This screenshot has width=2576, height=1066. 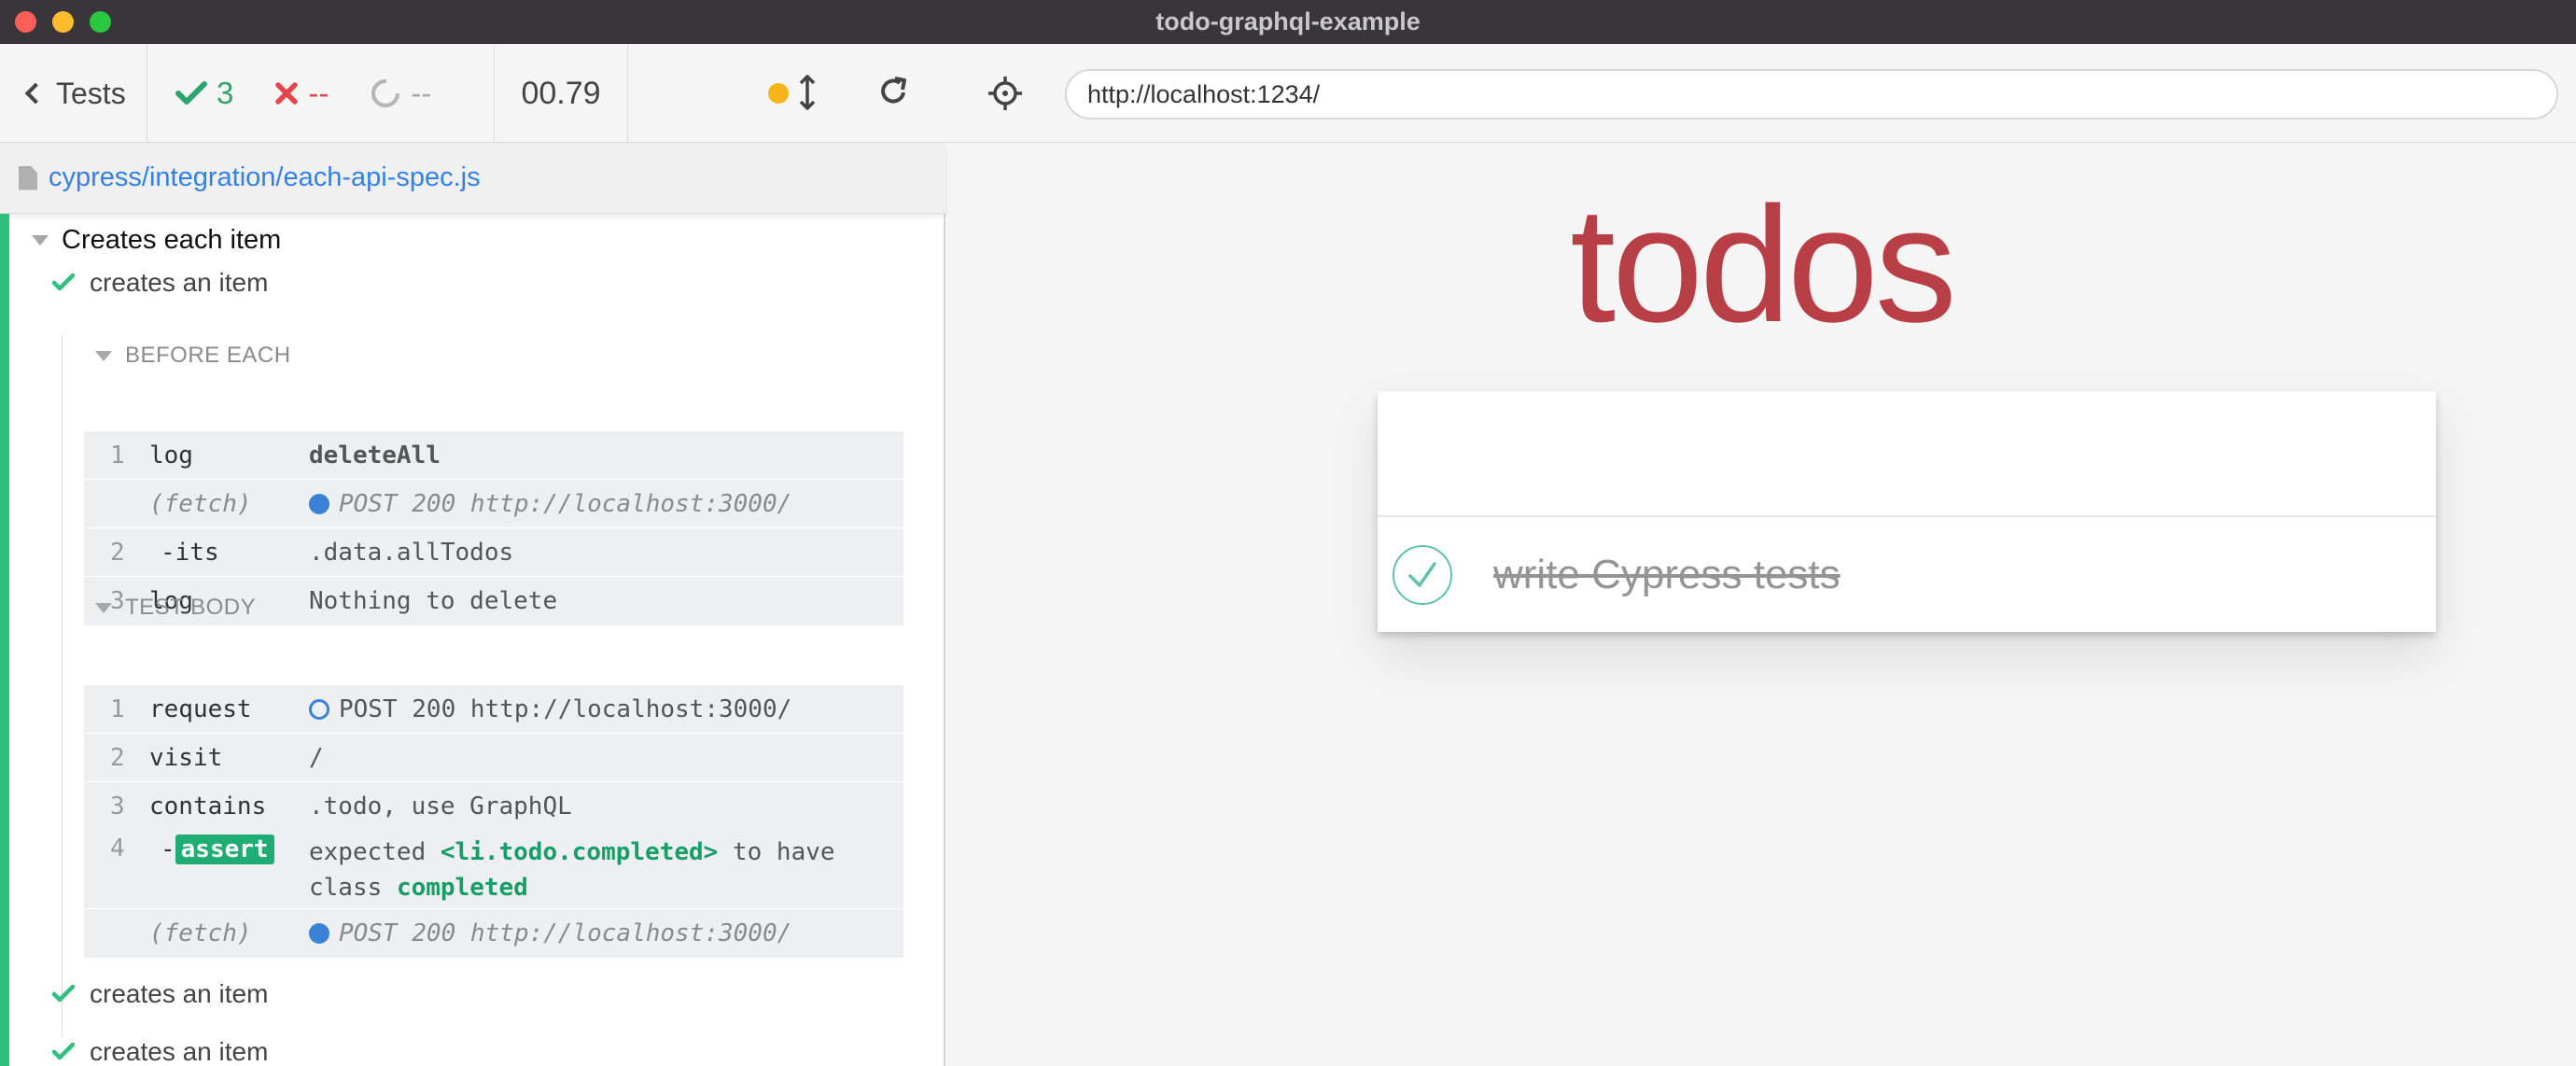 I want to click on hook-test-body: TEST BODY, so click(x=175, y=608).